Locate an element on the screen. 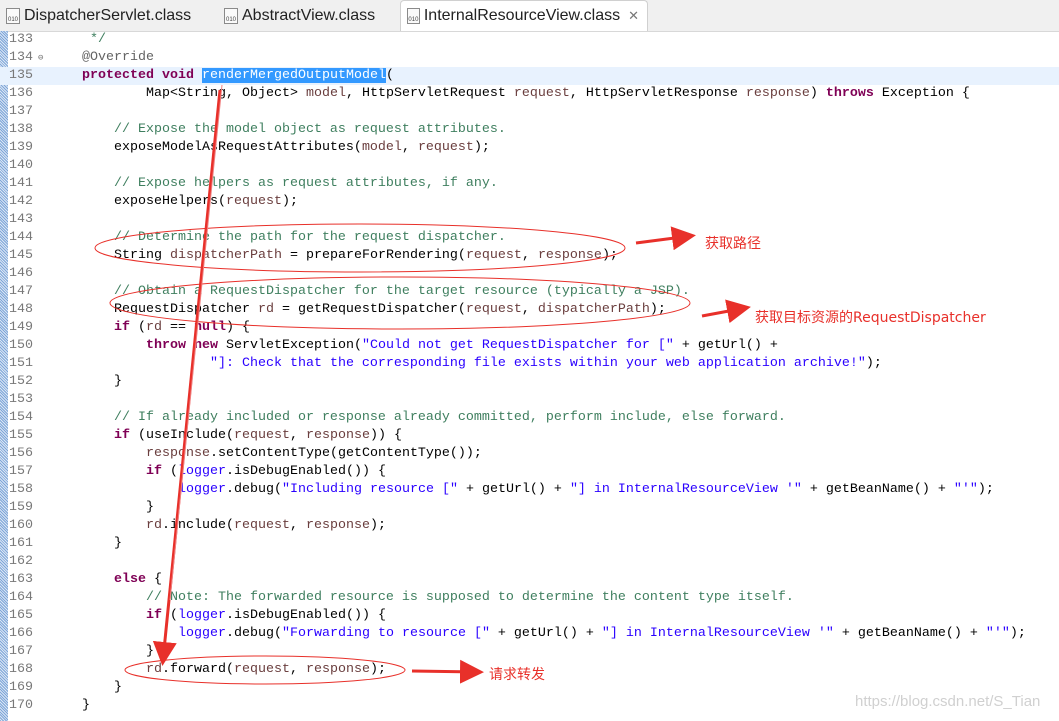  line-number: 161 is located at coordinates (21, 543).